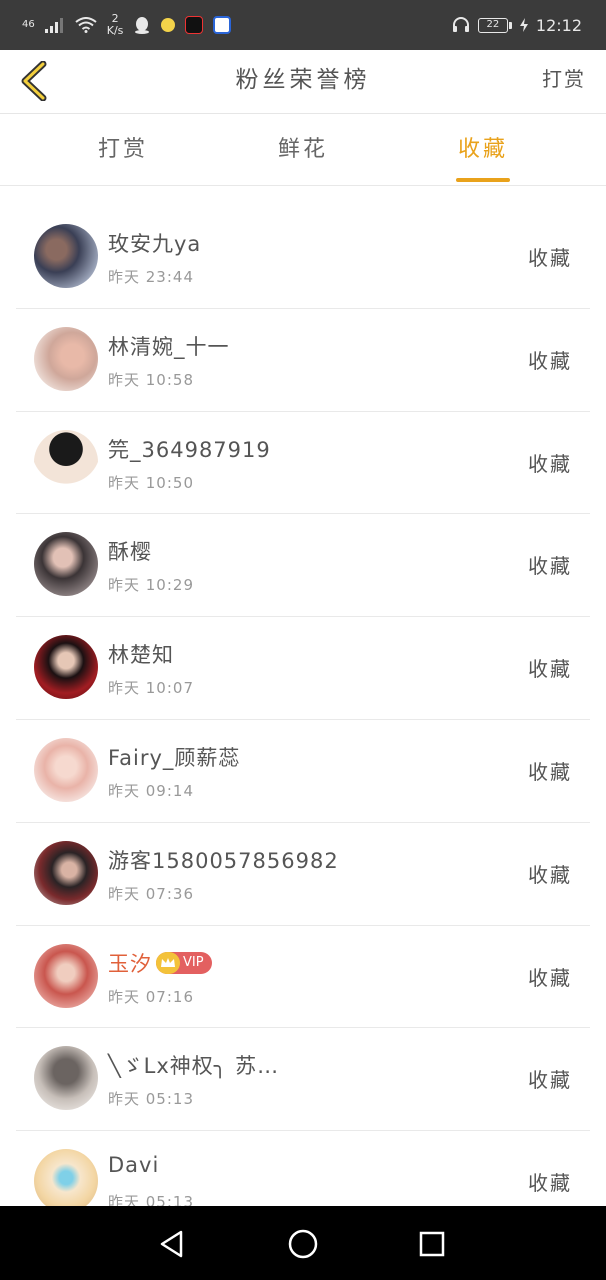  Describe the element at coordinates (483, 180) in the screenshot. I see `active-tab-indicator` at that location.